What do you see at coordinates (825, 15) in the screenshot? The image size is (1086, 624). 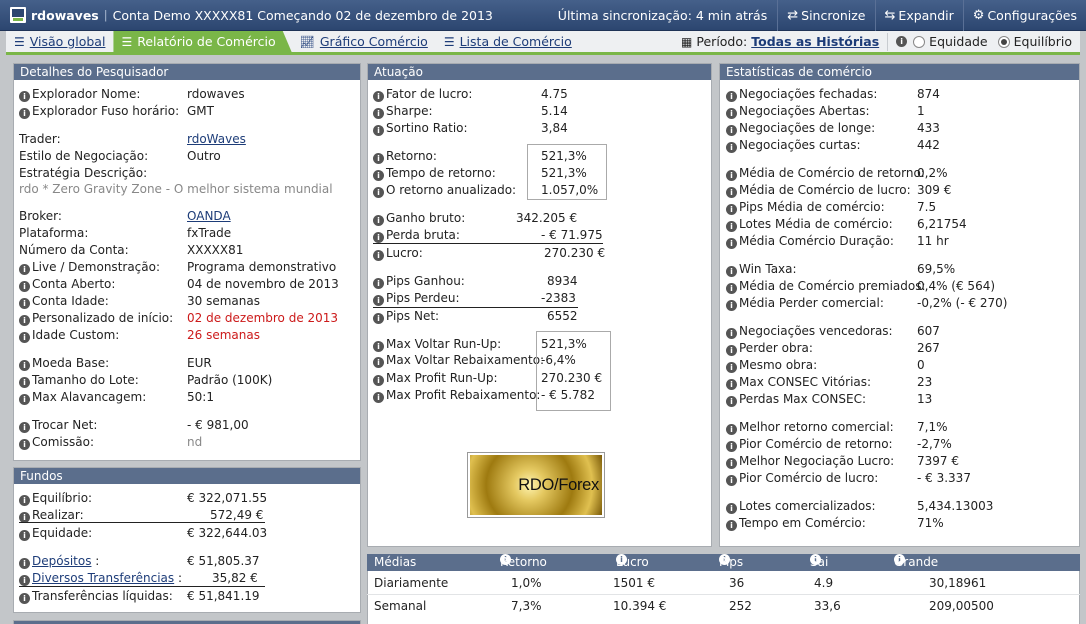 I see `sync-button: ⇄ Sincronize` at bounding box center [825, 15].